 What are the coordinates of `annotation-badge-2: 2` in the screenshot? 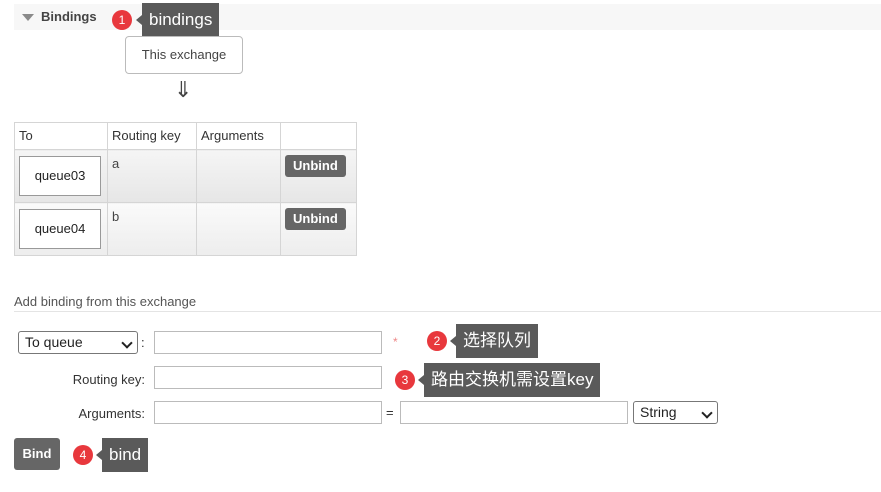 It's located at (437, 341).